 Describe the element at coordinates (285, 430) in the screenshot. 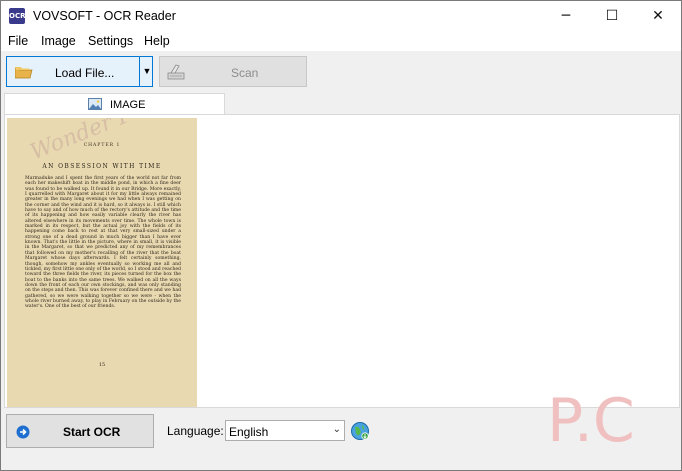

I see `language-select: English ⌄` at that location.